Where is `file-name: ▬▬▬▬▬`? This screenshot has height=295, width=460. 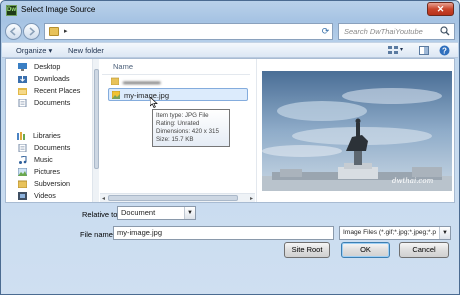
file-name: ▬▬▬▬▬ is located at coordinates (142, 81).